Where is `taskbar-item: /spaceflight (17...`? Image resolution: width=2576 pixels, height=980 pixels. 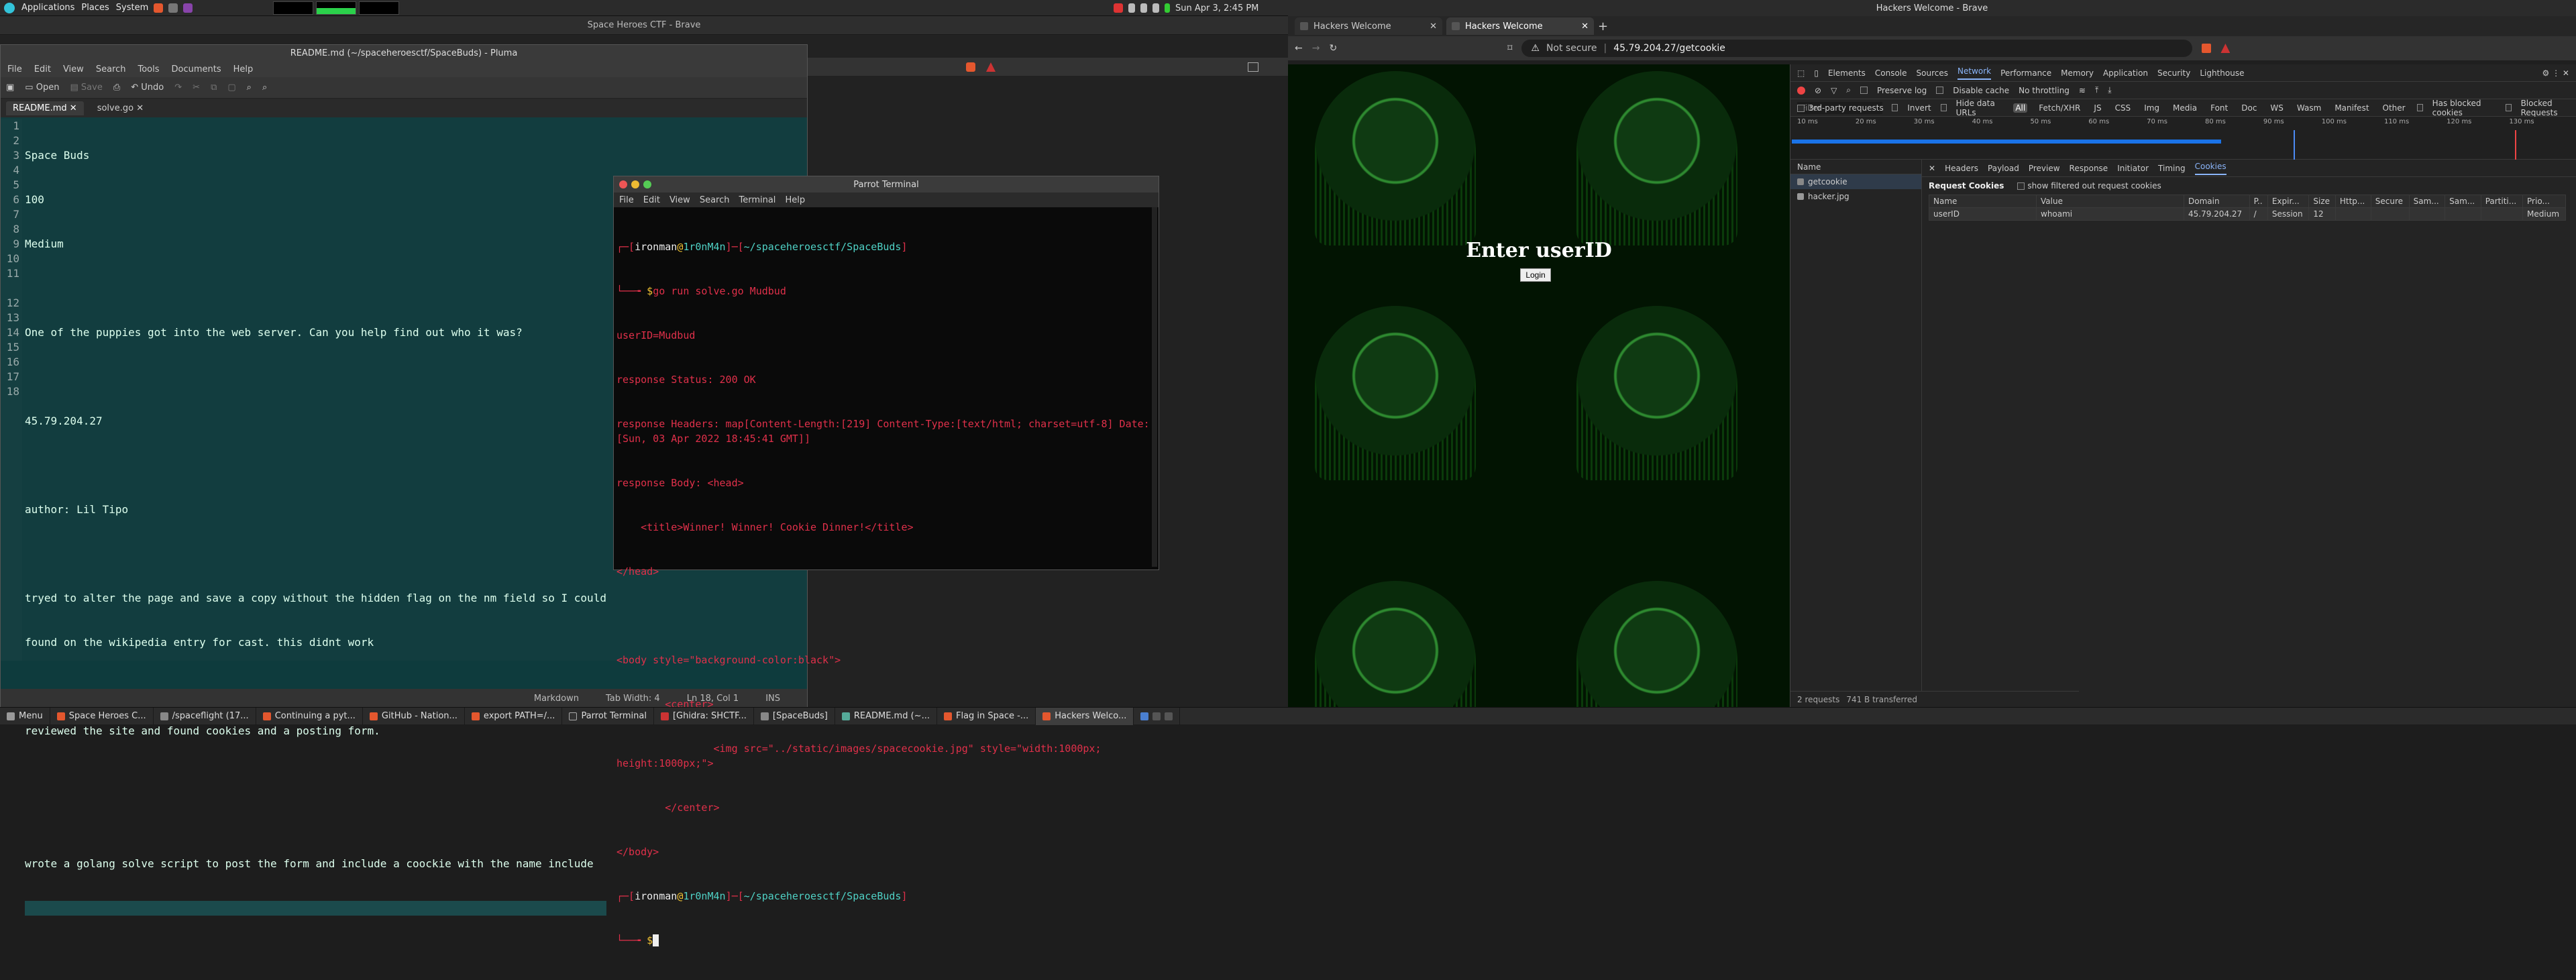 taskbar-item: /spaceflight (17... is located at coordinates (205, 716).